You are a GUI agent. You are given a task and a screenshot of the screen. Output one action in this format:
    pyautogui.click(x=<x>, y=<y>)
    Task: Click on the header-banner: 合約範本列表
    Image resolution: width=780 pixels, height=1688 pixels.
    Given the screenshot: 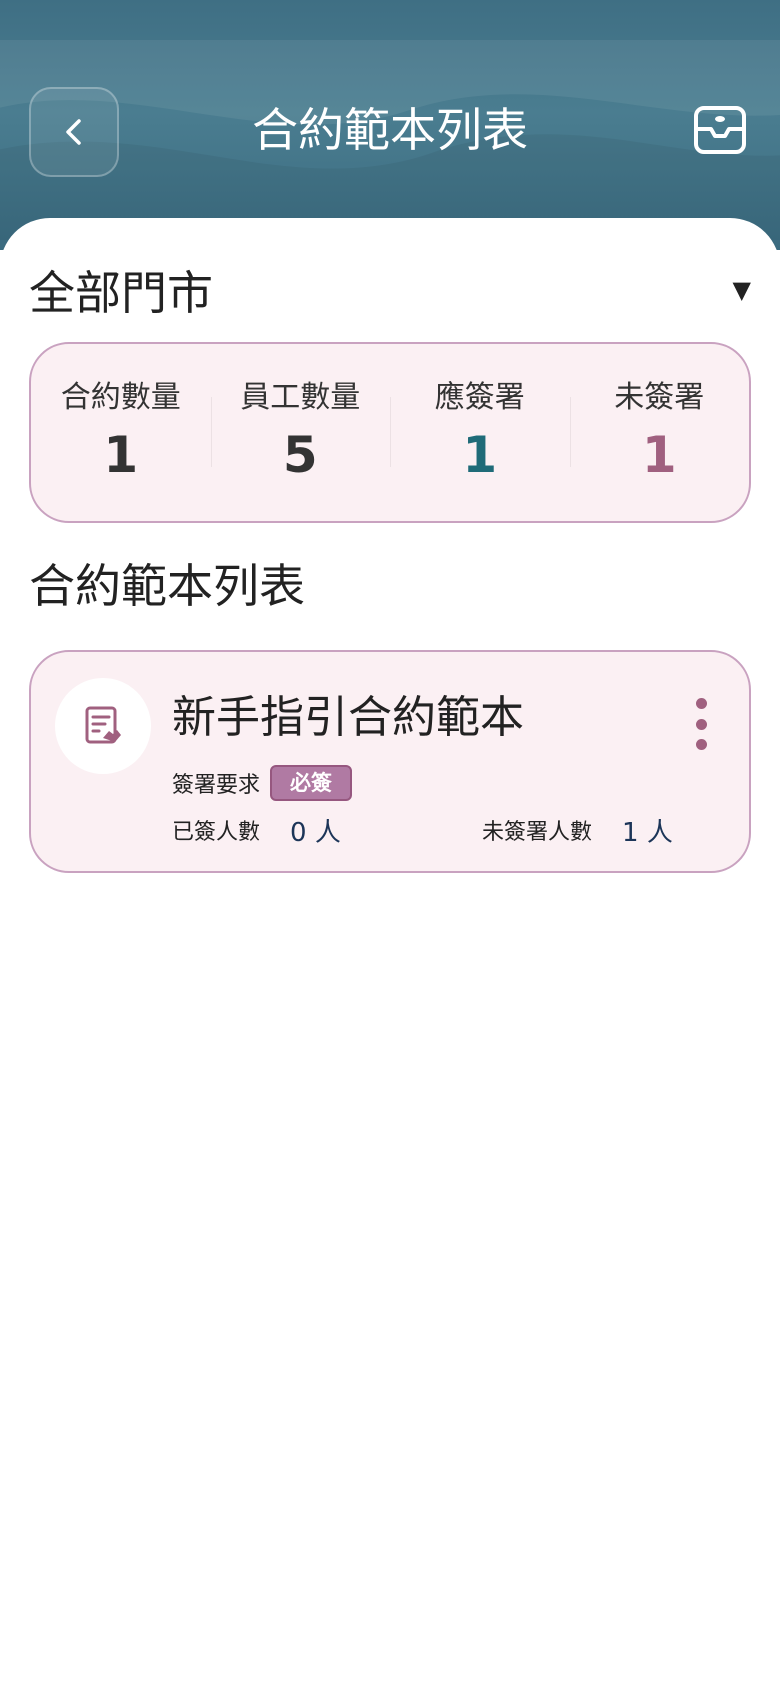 What is the action you would take?
    pyautogui.click(x=390, y=125)
    